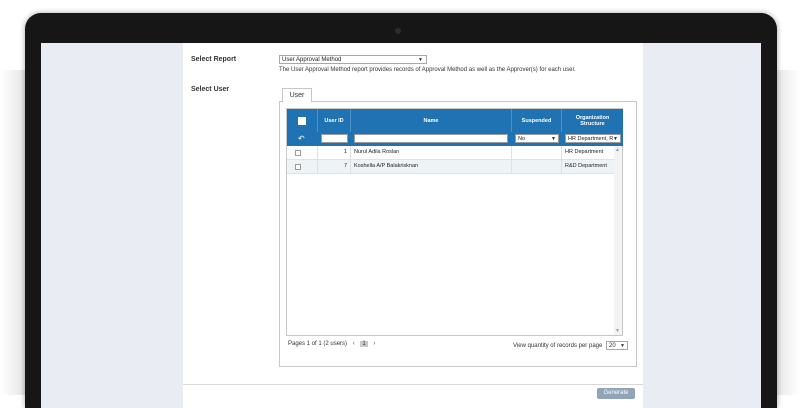 The image size is (800, 408). Describe the element at coordinates (354, 344) in the screenshot. I see `pager-prev-icon: ‹` at that location.